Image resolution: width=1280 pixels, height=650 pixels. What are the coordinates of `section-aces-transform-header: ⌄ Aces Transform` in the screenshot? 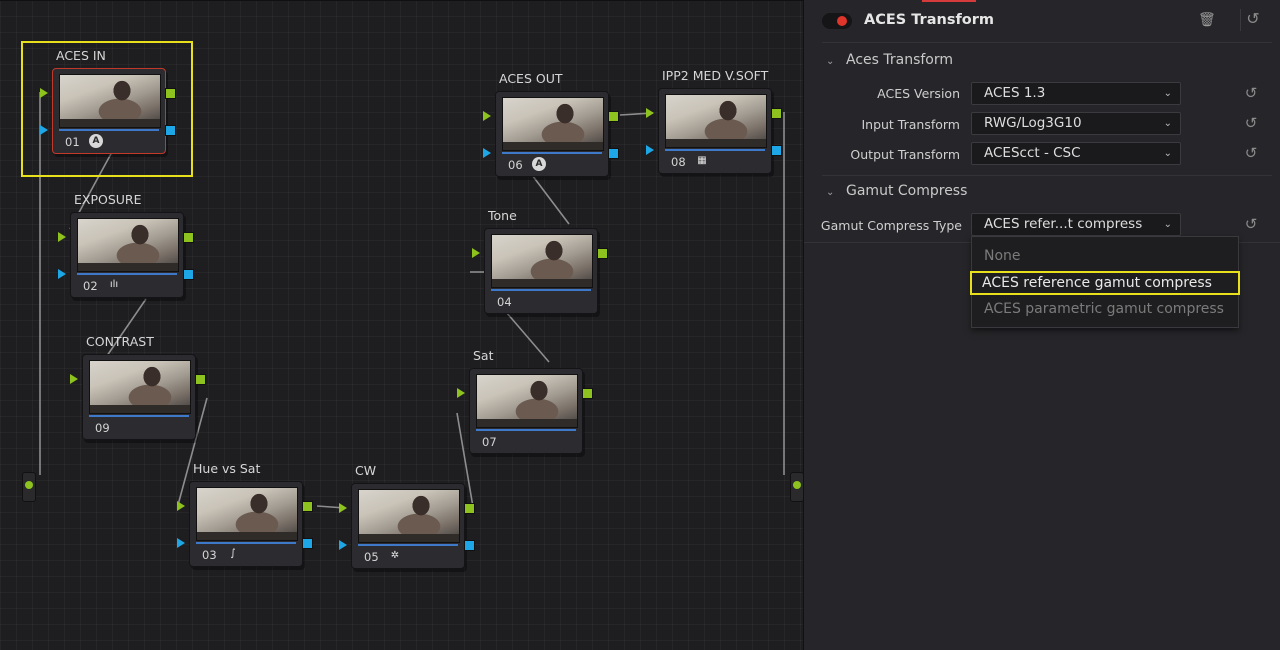 It's located at (889, 60).